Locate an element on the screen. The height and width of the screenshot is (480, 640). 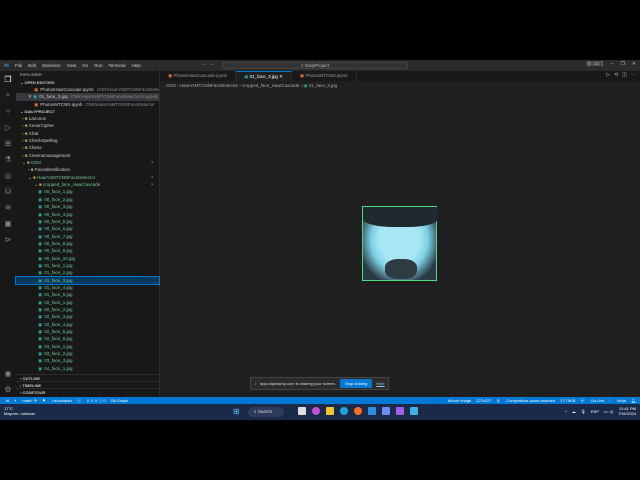
task-view-icon is located at coordinates (302, 411).